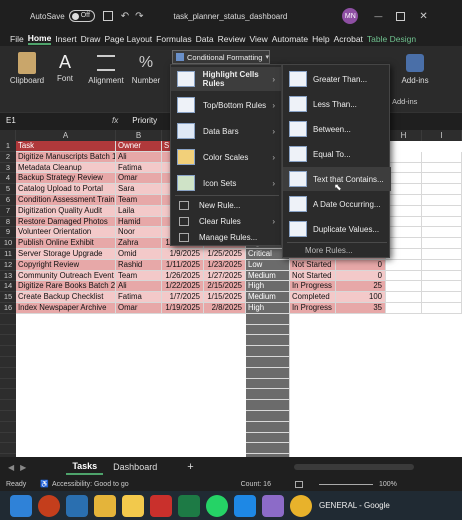 The width and height of the screenshot is (462, 520). Describe the element at coordinates (245, 505) in the screenshot. I see `vscode-icon` at that location.